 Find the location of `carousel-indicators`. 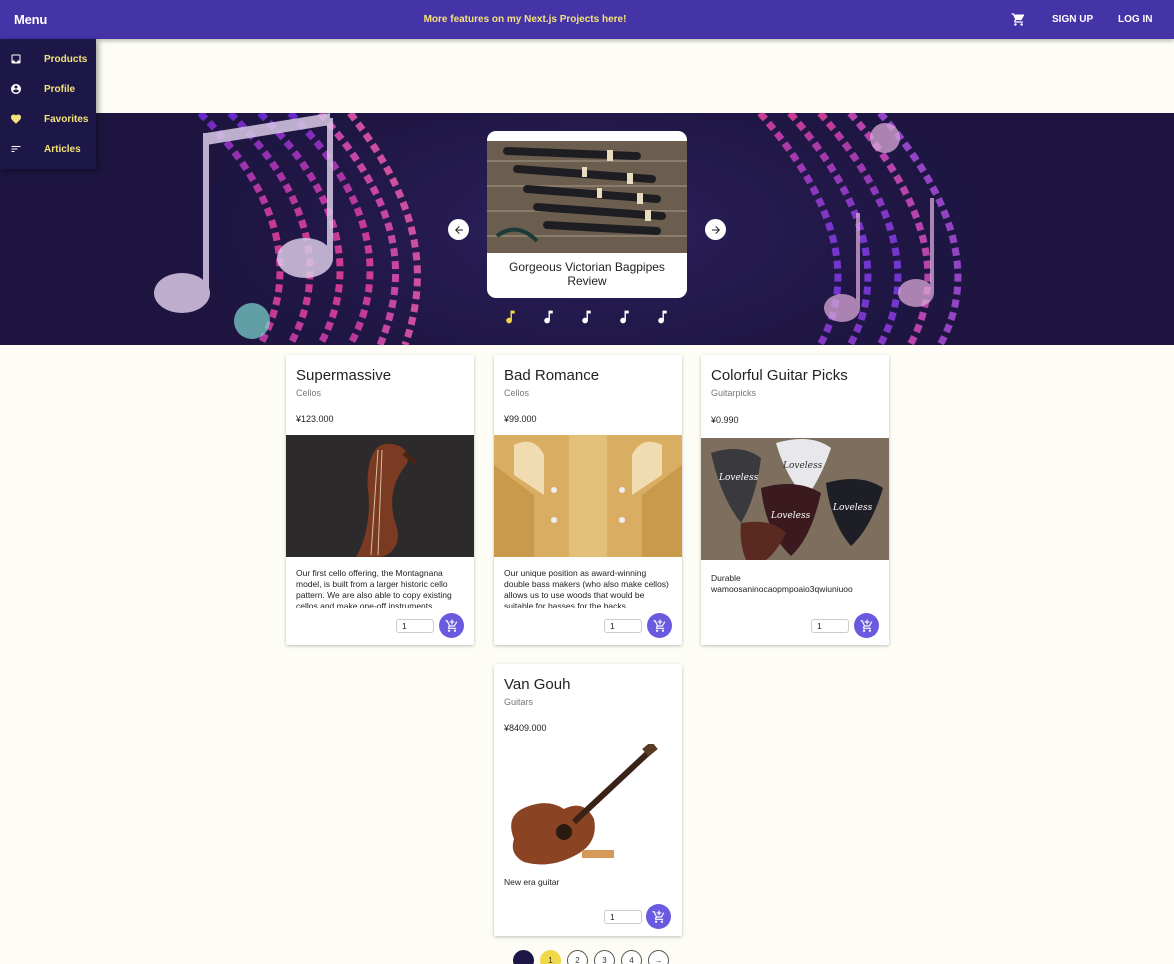

carousel-indicators is located at coordinates (586, 317).